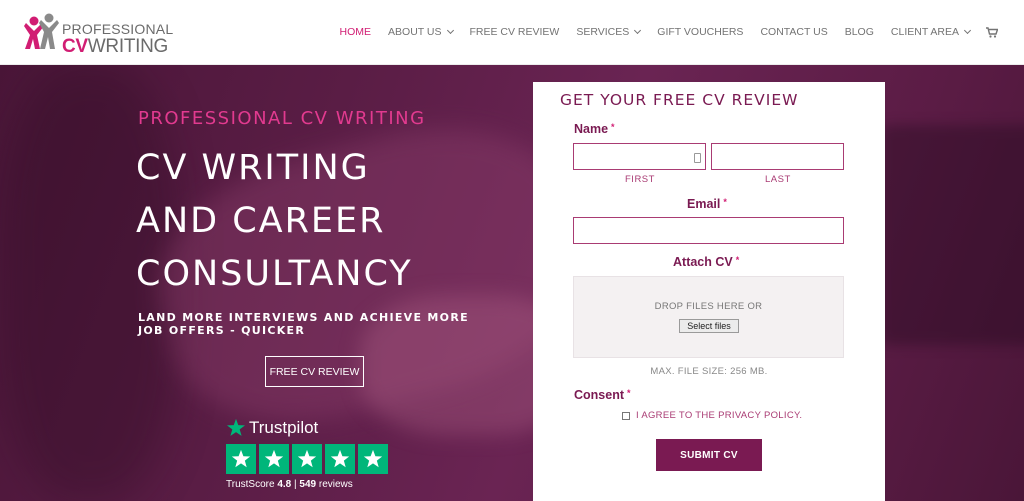 The height and width of the screenshot is (501, 1024). I want to click on privacy-policy-link: I AGREE TO THE PRIVACY POLICY., so click(719, 415).